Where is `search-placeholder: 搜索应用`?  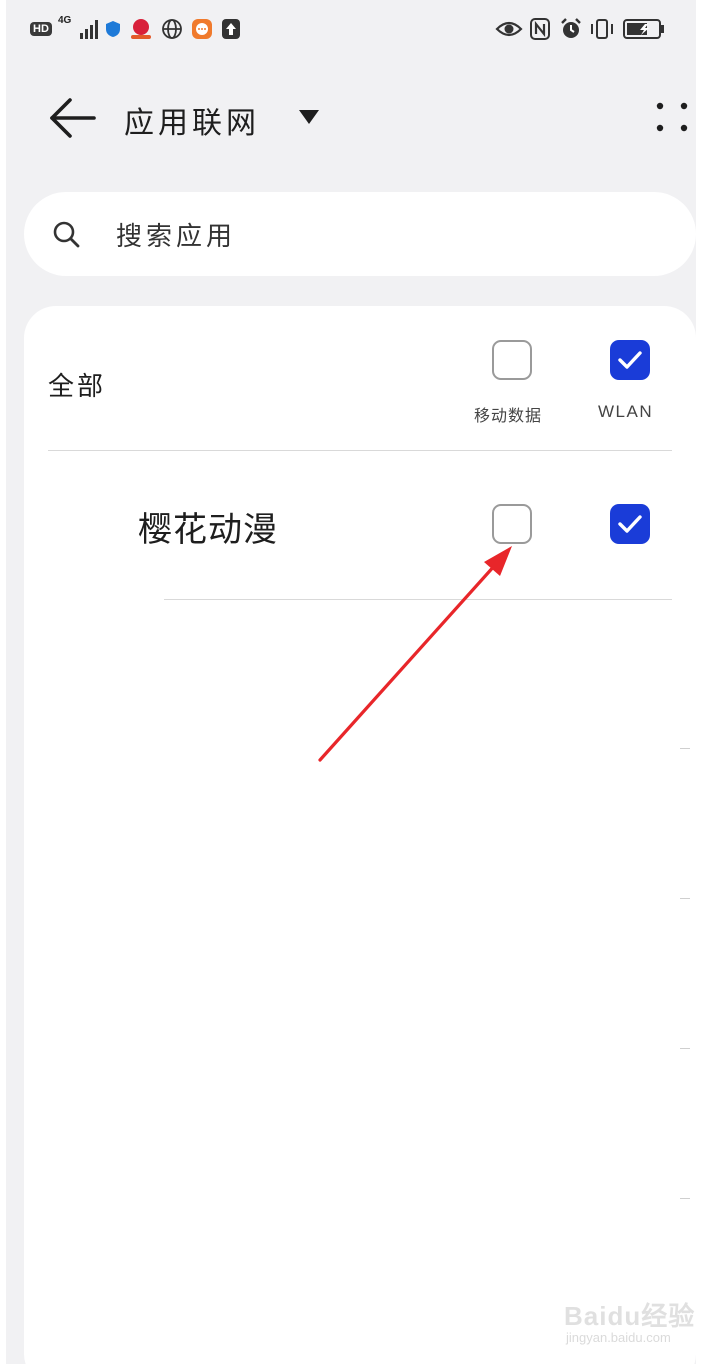
search-placeholder: 搜索应用 is located at coordinates (176, 237).